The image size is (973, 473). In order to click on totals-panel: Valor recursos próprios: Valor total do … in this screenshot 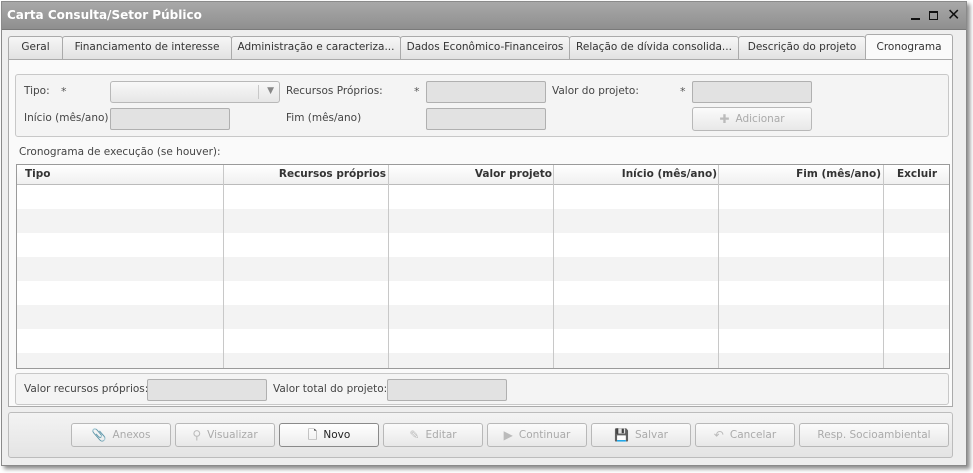, I will do `click(482, 389)`.